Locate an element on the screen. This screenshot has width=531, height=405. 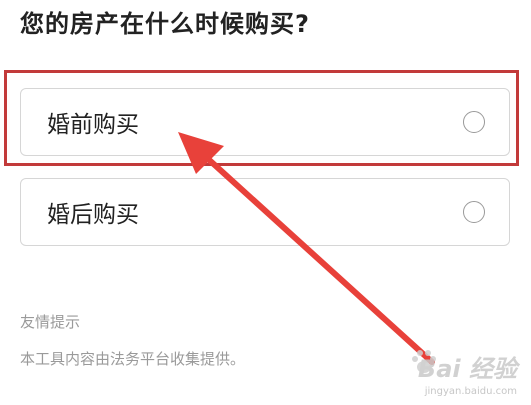
question-title: 您的房产在什么时候购买? is located at coordinates (165, 24).